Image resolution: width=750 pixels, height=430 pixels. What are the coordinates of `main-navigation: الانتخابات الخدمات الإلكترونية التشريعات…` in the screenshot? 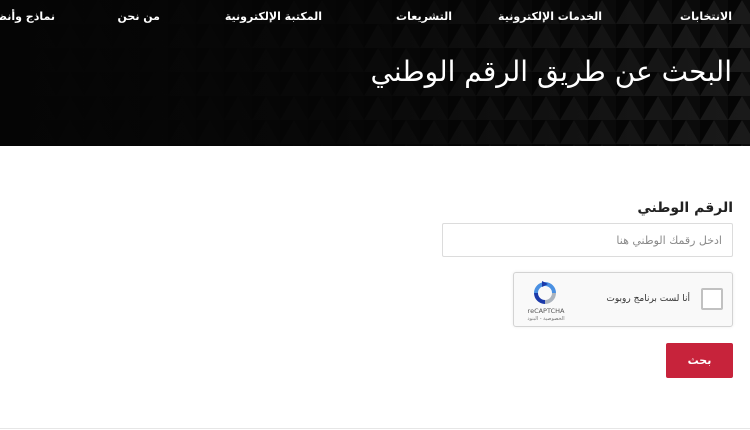 It's located at (375, 18).